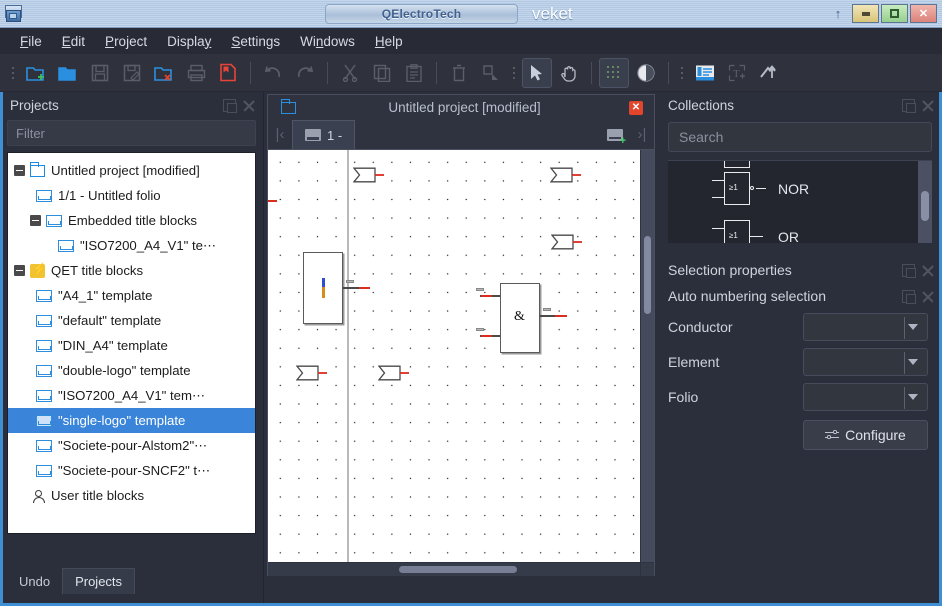  I want to click on tab-undo: Undo, so click(34, 581).